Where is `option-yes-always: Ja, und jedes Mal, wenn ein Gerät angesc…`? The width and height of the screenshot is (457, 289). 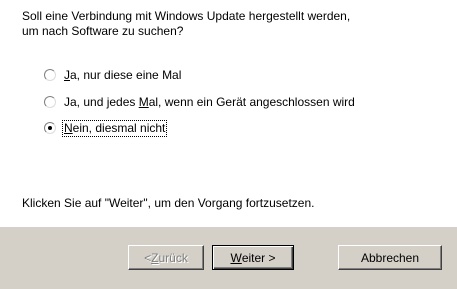 option-yes-always: Ja, und jedes Mal, wenn ein Gerät angesc… is located at coordinates (199, 102).